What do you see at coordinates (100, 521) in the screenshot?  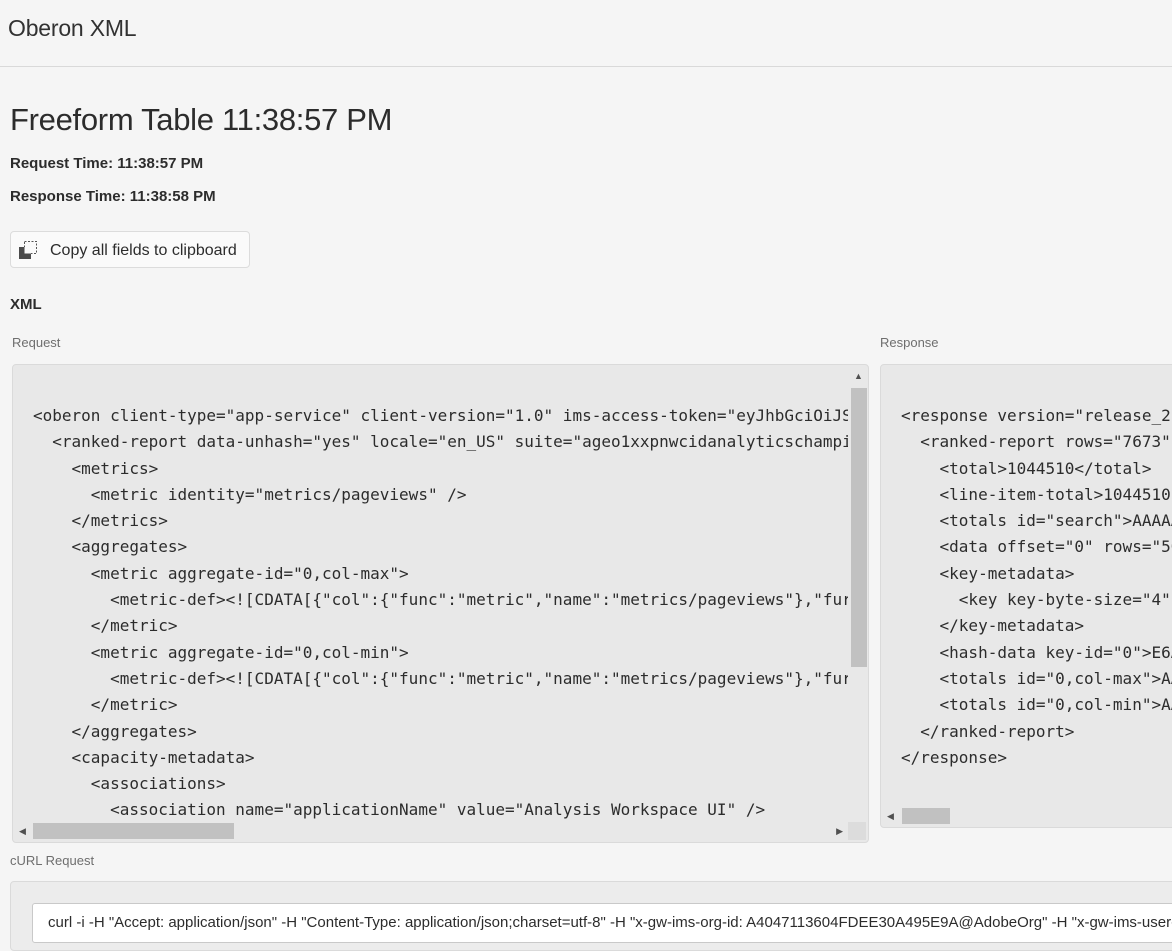 I see `request-code-line: </metrics>` at bounding box center [100, 521].